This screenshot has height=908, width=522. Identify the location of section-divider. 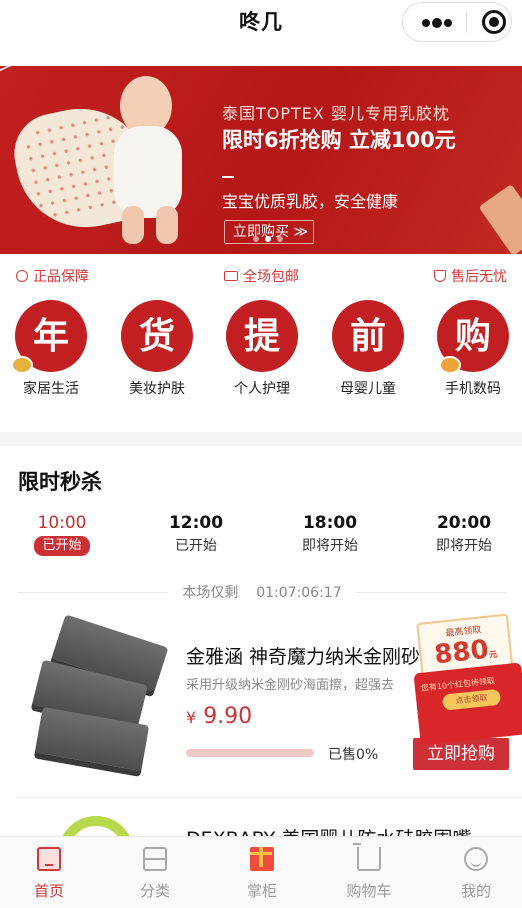
(261, 439).